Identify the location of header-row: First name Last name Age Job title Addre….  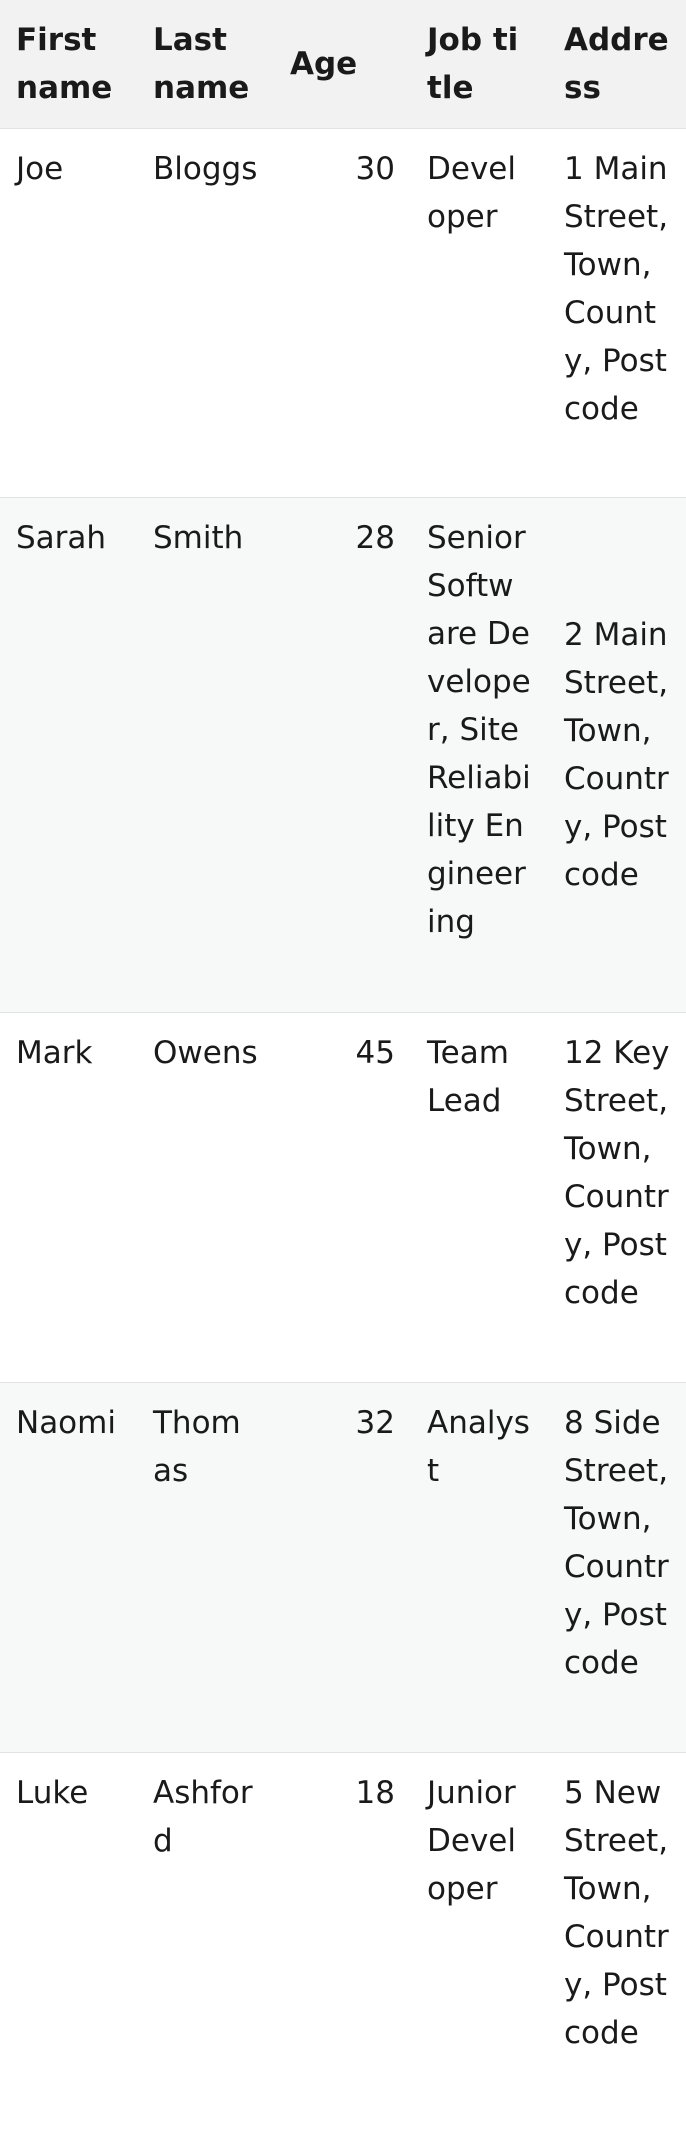
(343, 64).